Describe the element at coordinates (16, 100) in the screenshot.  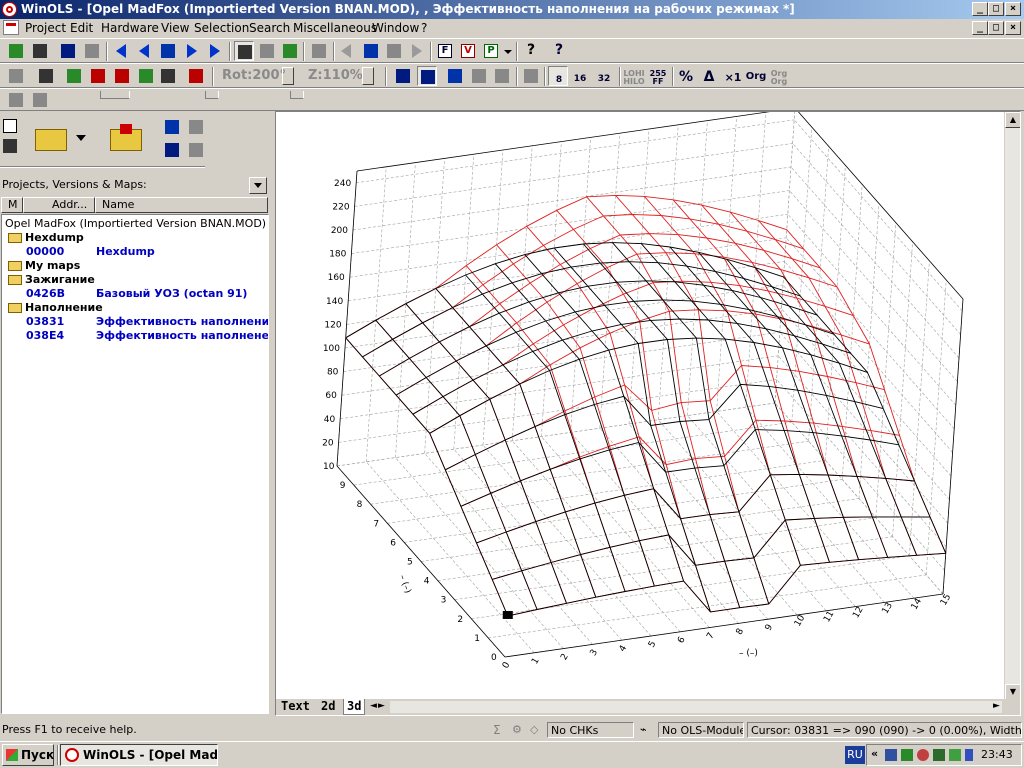
I see `tools-icon` at that location.